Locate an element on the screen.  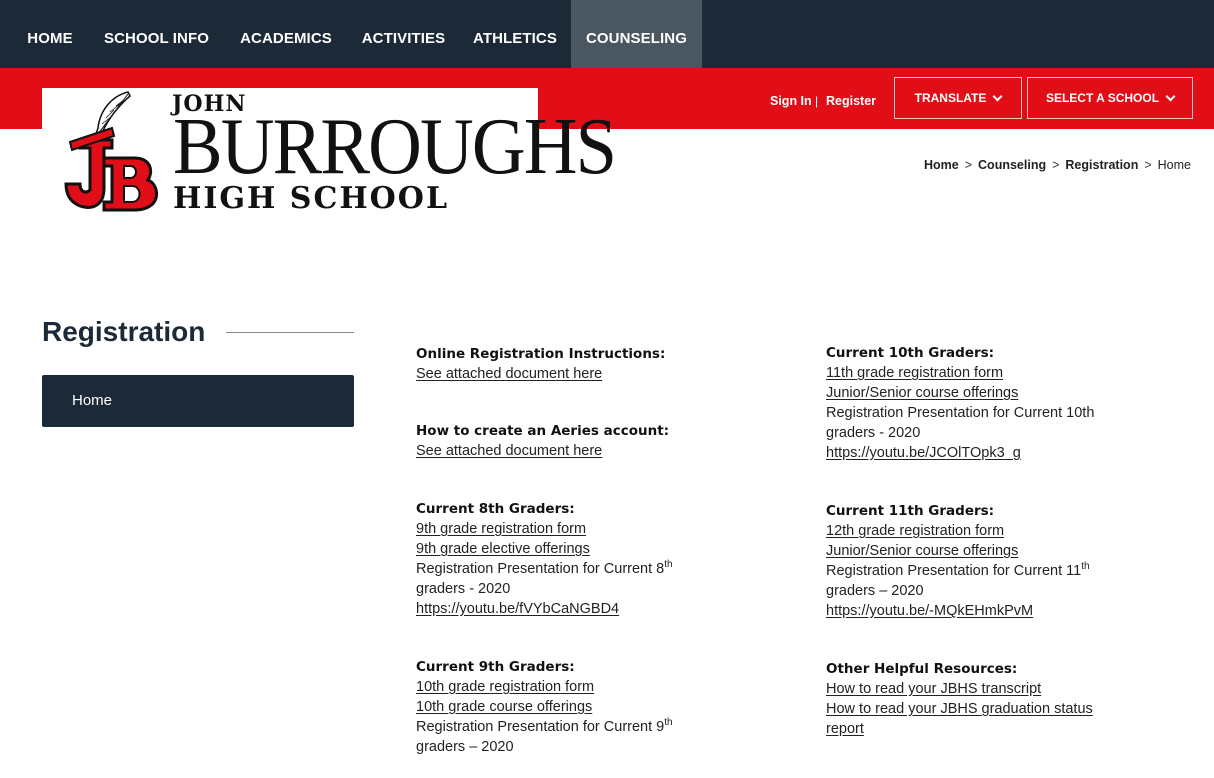
translate-button: TRANSLATE is located at coordinates (958, 98).